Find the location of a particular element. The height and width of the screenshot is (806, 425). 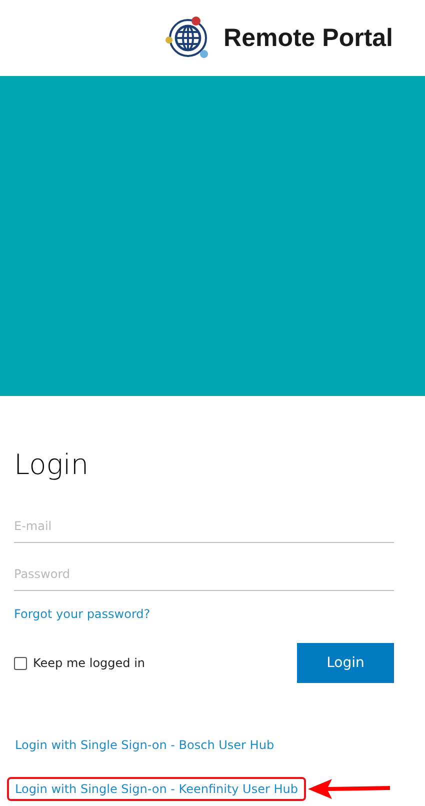

sso-link: Login with Single Sign-on - Keenfinity User Hub is located at coordinates (156, 789).